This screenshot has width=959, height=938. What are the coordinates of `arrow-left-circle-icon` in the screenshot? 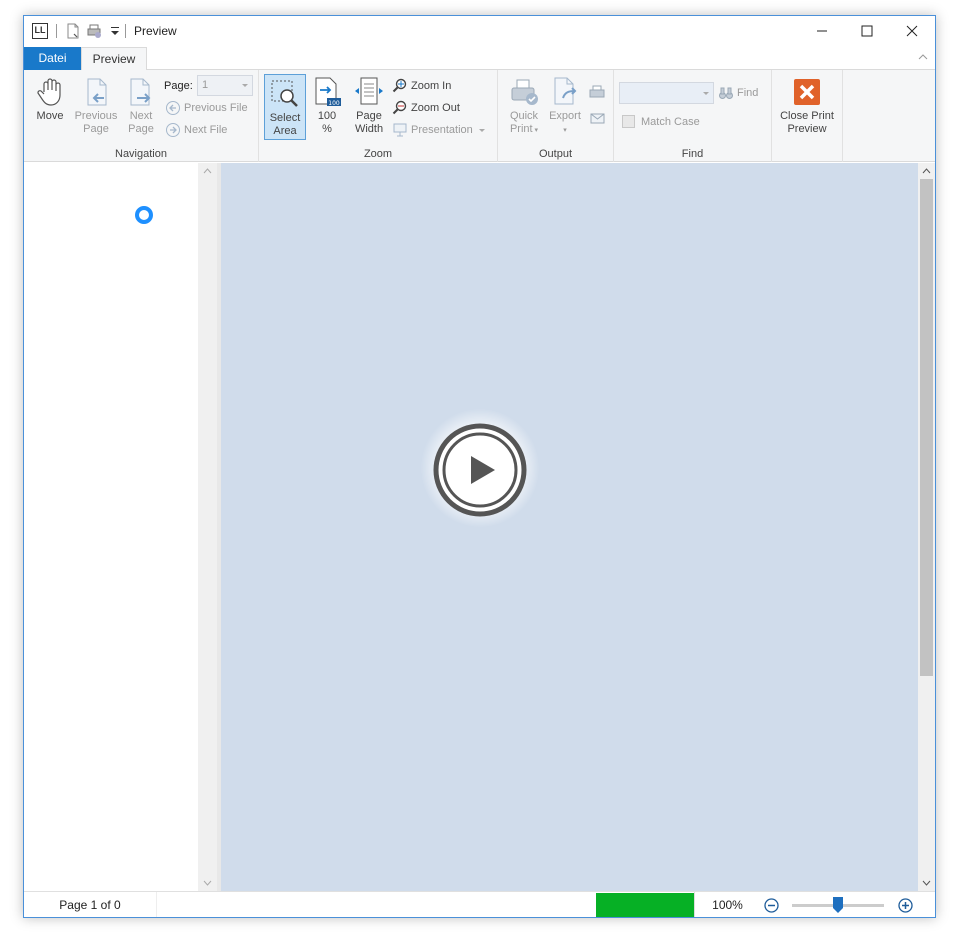 It's located at (173, 108).